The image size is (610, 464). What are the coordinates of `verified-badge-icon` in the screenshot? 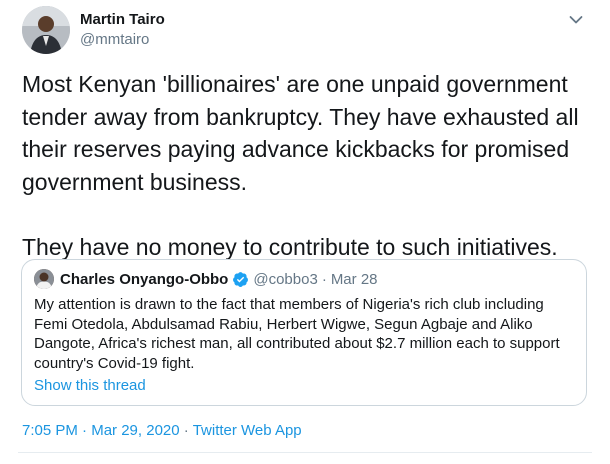 It's located at (240, 279).